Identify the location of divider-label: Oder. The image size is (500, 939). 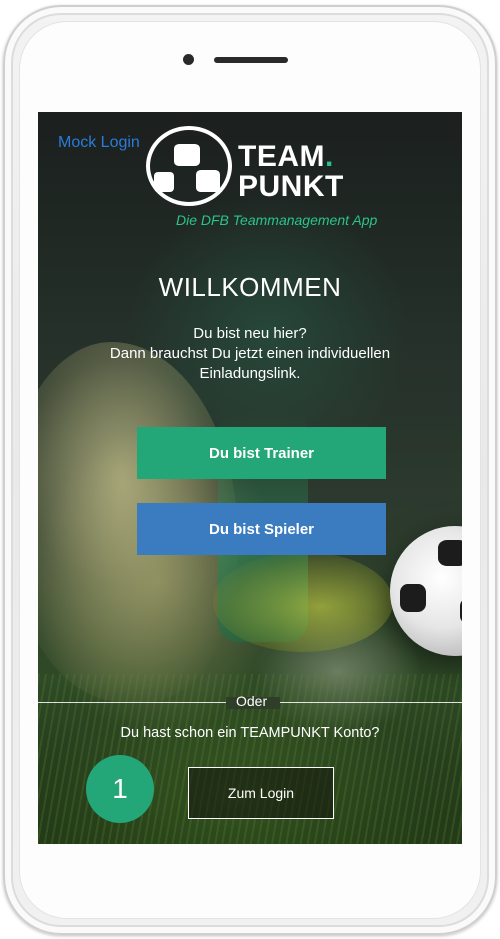
(252, 701).